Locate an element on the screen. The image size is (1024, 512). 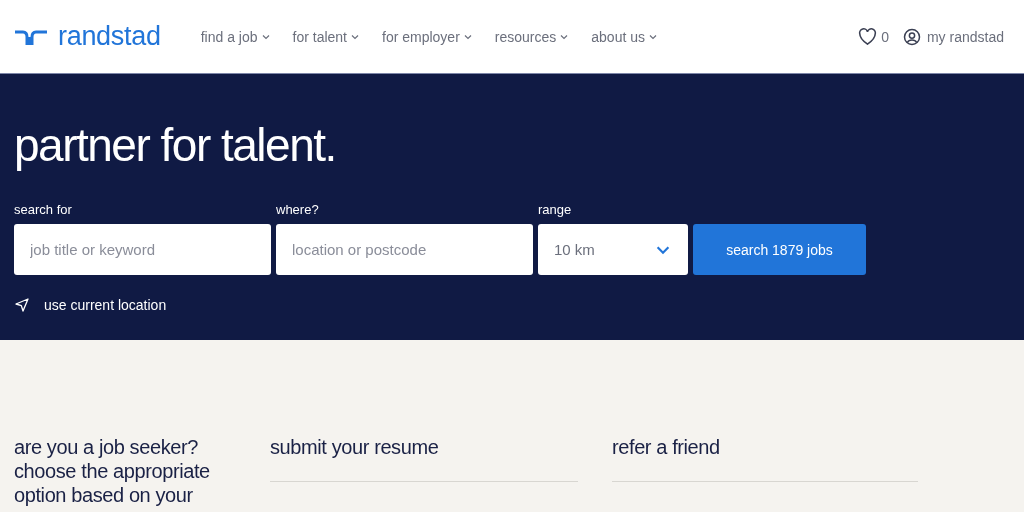
logo-text: randstad is located at coordinates (109, 36).